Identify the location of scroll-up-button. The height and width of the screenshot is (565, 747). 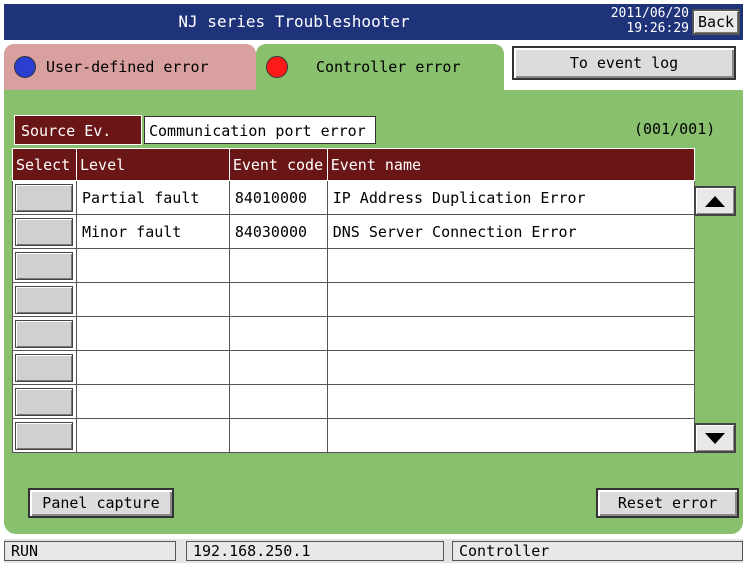
(715, 201).